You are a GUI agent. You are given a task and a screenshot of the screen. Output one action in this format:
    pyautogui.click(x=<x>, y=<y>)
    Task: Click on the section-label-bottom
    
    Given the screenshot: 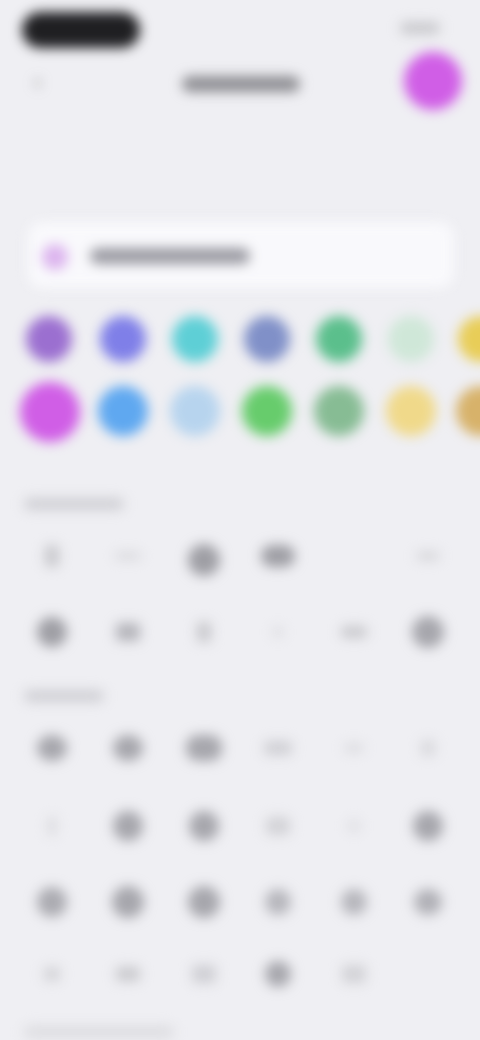 What is the action you would take?
    pyautogui.click(x=99, y=1032)
    